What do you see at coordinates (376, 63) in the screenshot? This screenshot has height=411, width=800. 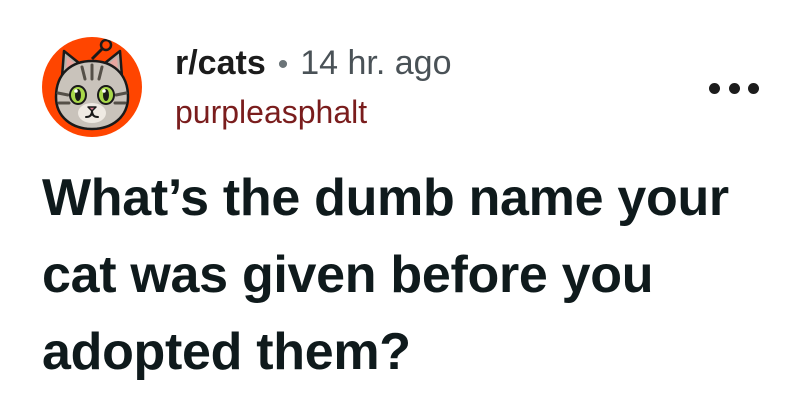 I see `post-timestamp: 14 hr. ago` at bounding box center [376, 63].